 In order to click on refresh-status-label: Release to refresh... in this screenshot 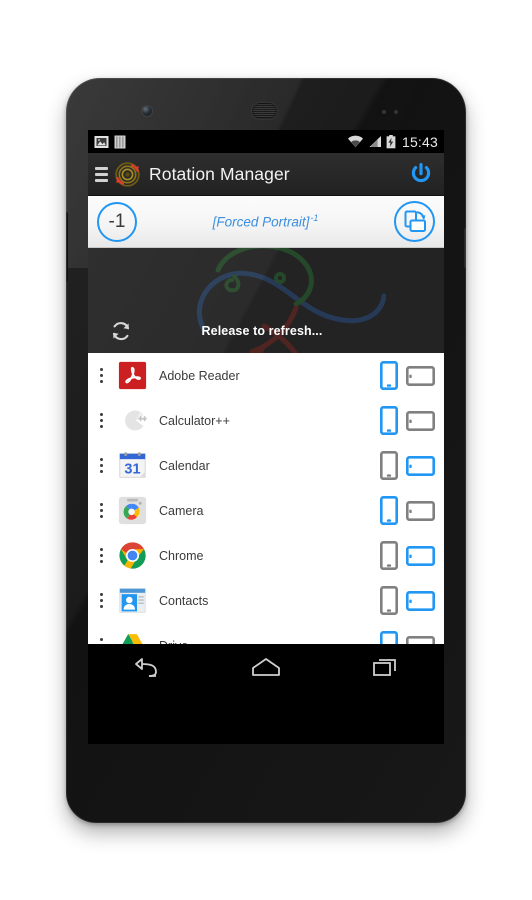, I will do `click(262, 331)`.